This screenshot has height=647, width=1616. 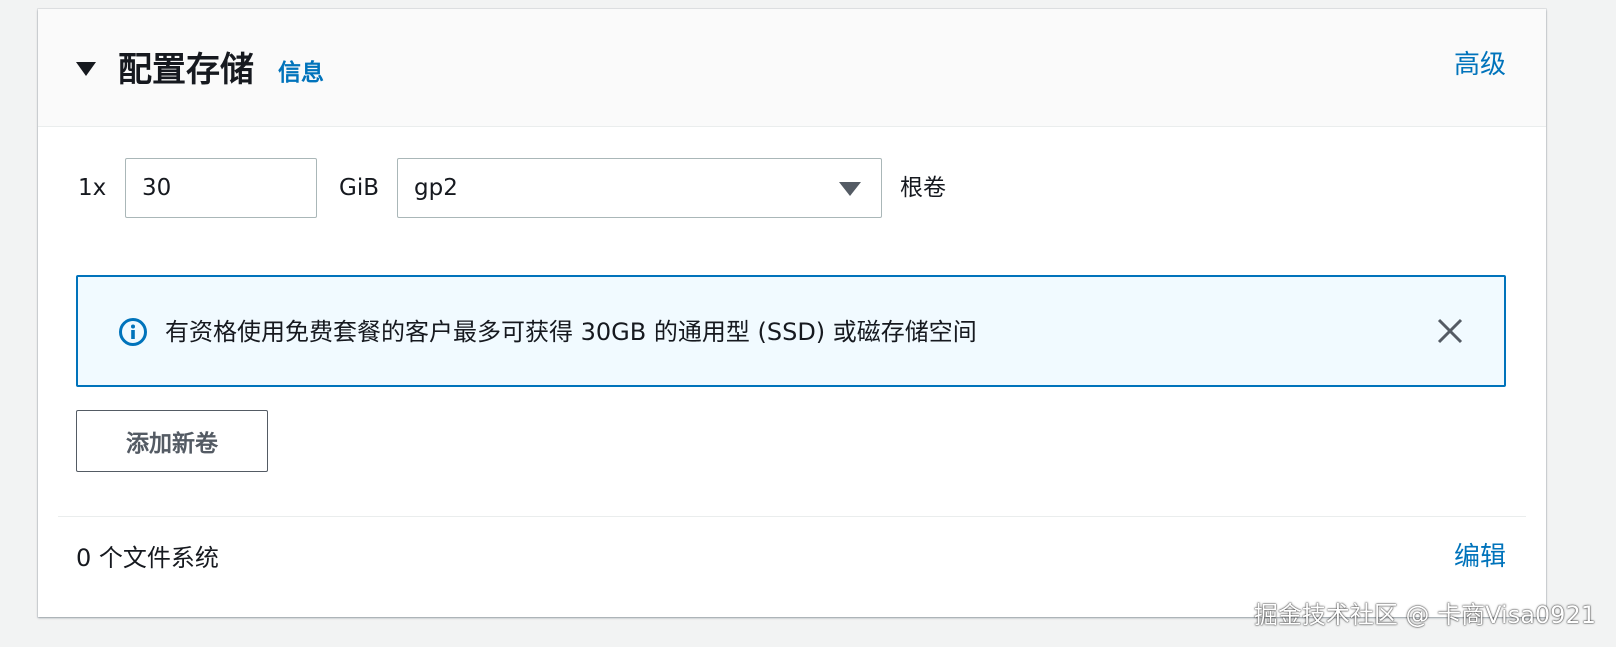 What do you see at coordinates (172, 441) in the screenshot?
I see `add-new-volume-button: 添加新卷` at bounding box center [172, 441].